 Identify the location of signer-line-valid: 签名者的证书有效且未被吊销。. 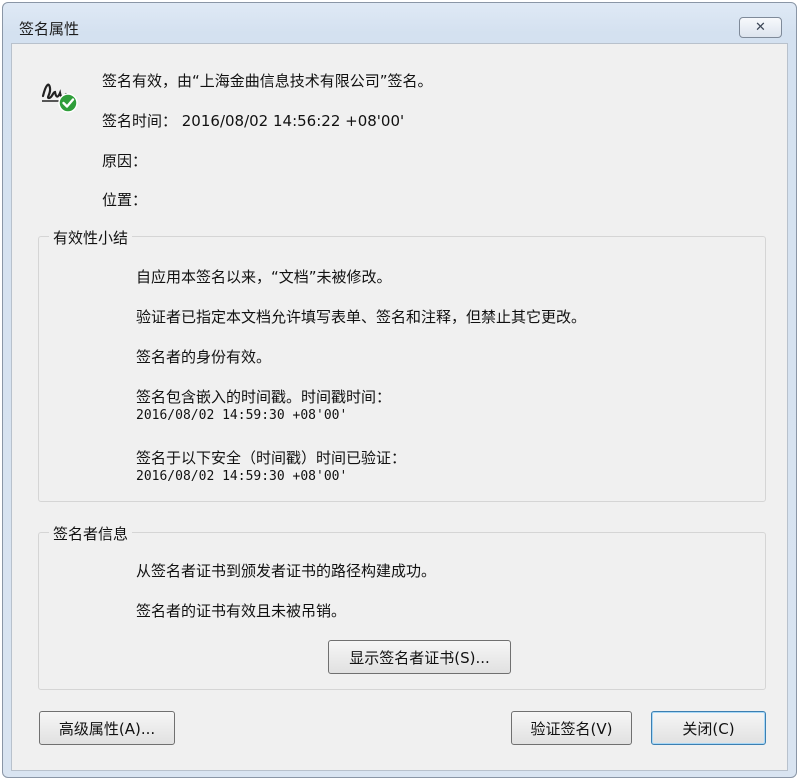
(241, 611).